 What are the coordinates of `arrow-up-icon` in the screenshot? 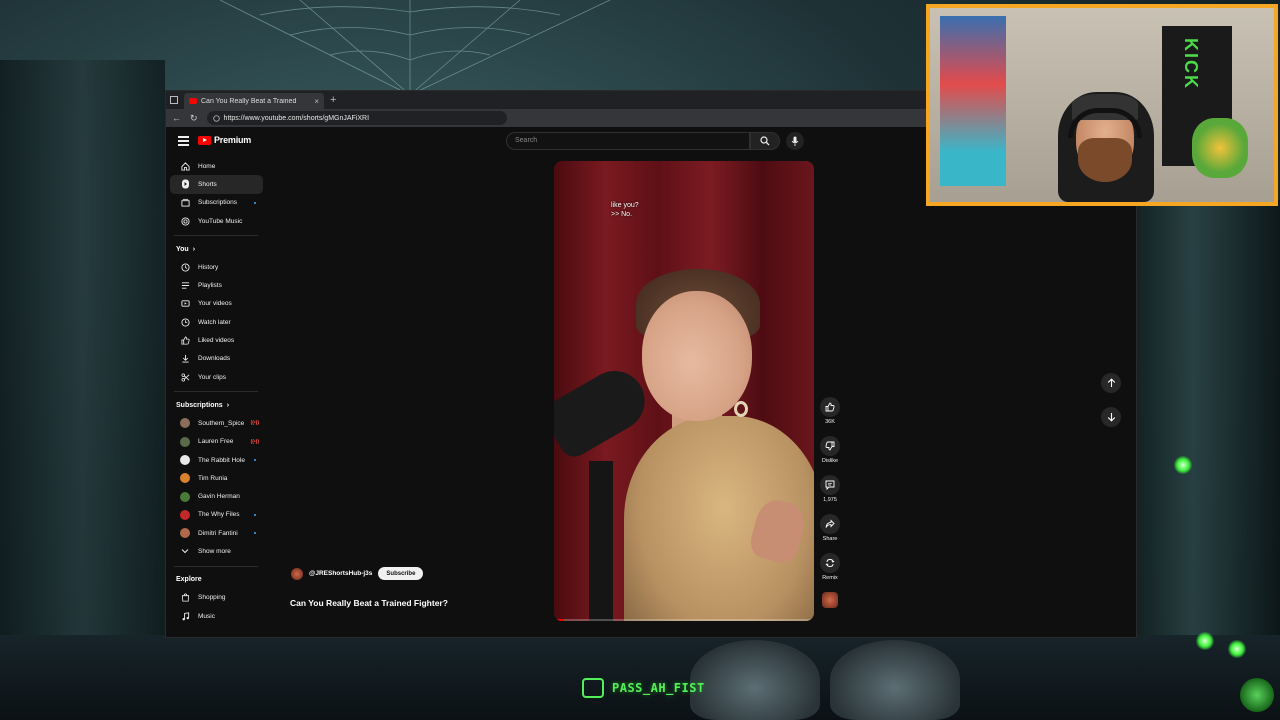 It's located at (1111, 382).